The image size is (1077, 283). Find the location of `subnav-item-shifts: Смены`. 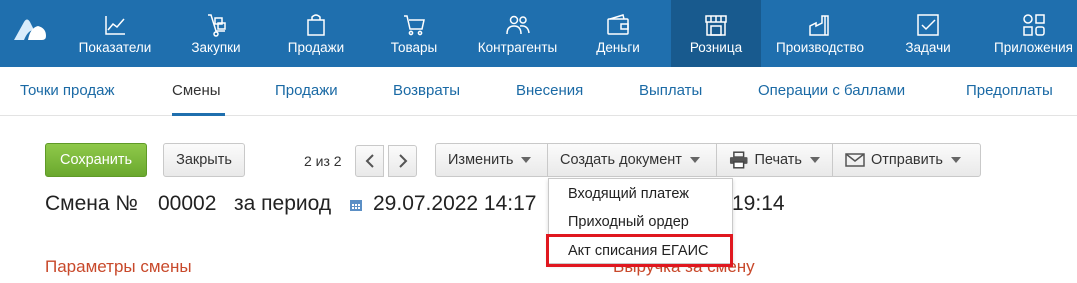

subnav-item-shifts: Смены is located at coordinates (196, 90).